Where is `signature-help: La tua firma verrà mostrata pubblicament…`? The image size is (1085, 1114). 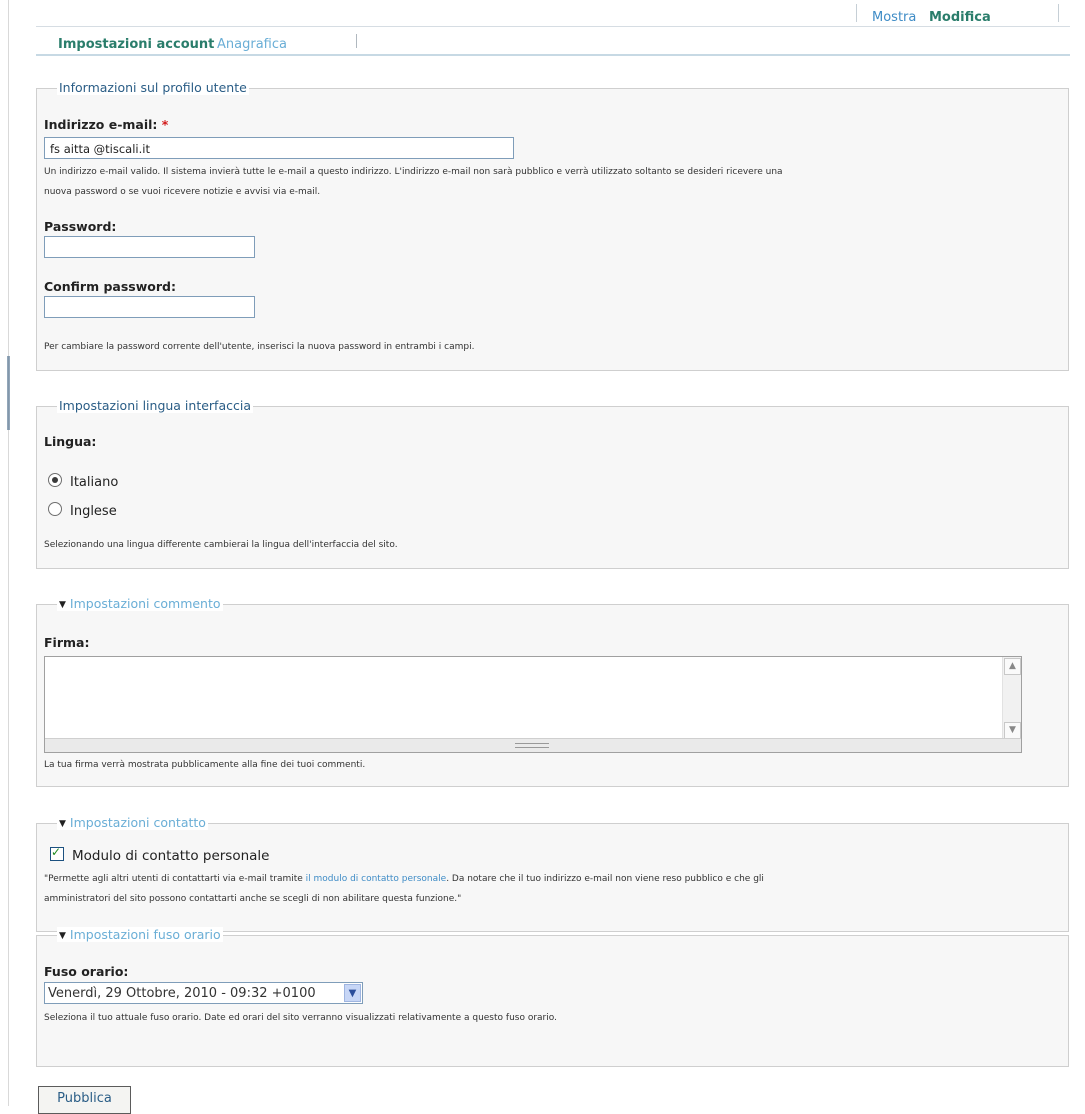 signature-help: La tua firma verrà mostrata pubblicament… is located at coordinates (205, 765).